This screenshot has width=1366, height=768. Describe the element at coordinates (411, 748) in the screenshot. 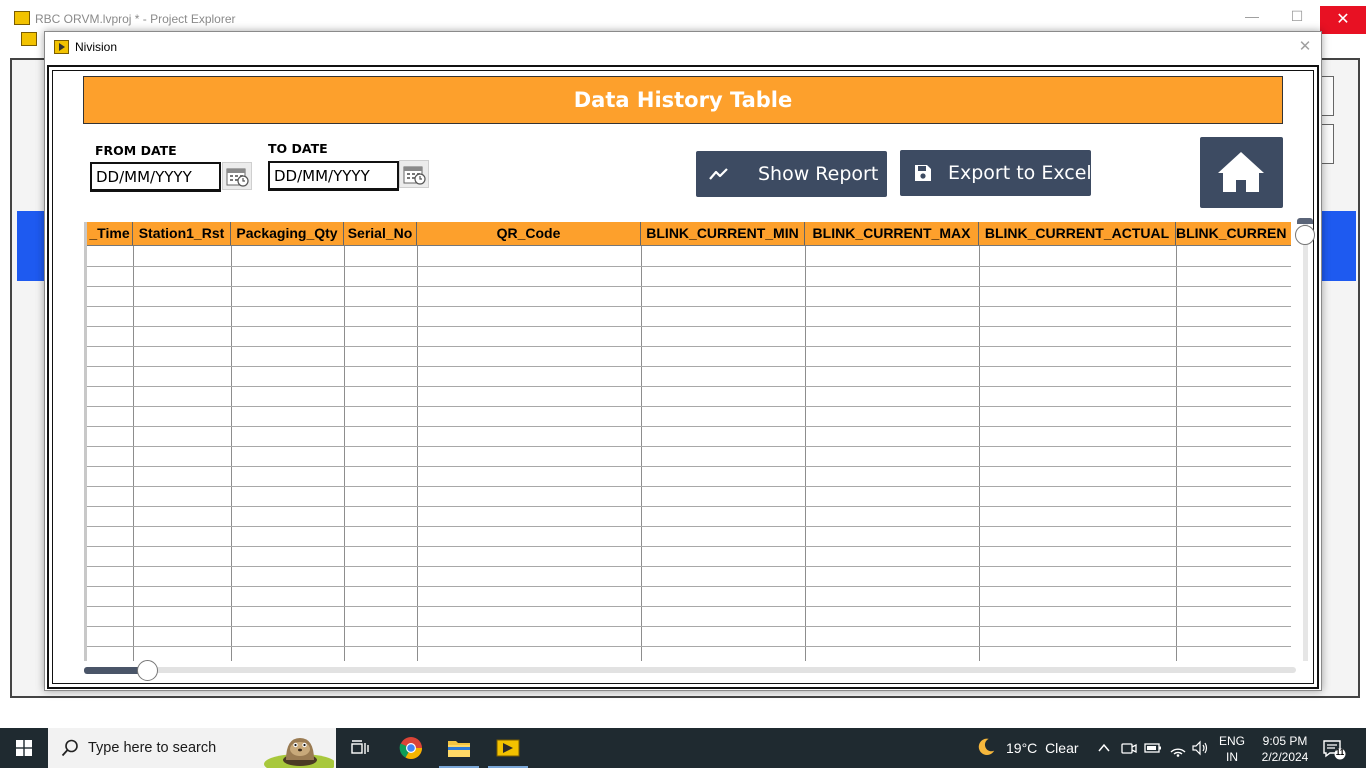

I see `chrome-taskbar-button` at that location.